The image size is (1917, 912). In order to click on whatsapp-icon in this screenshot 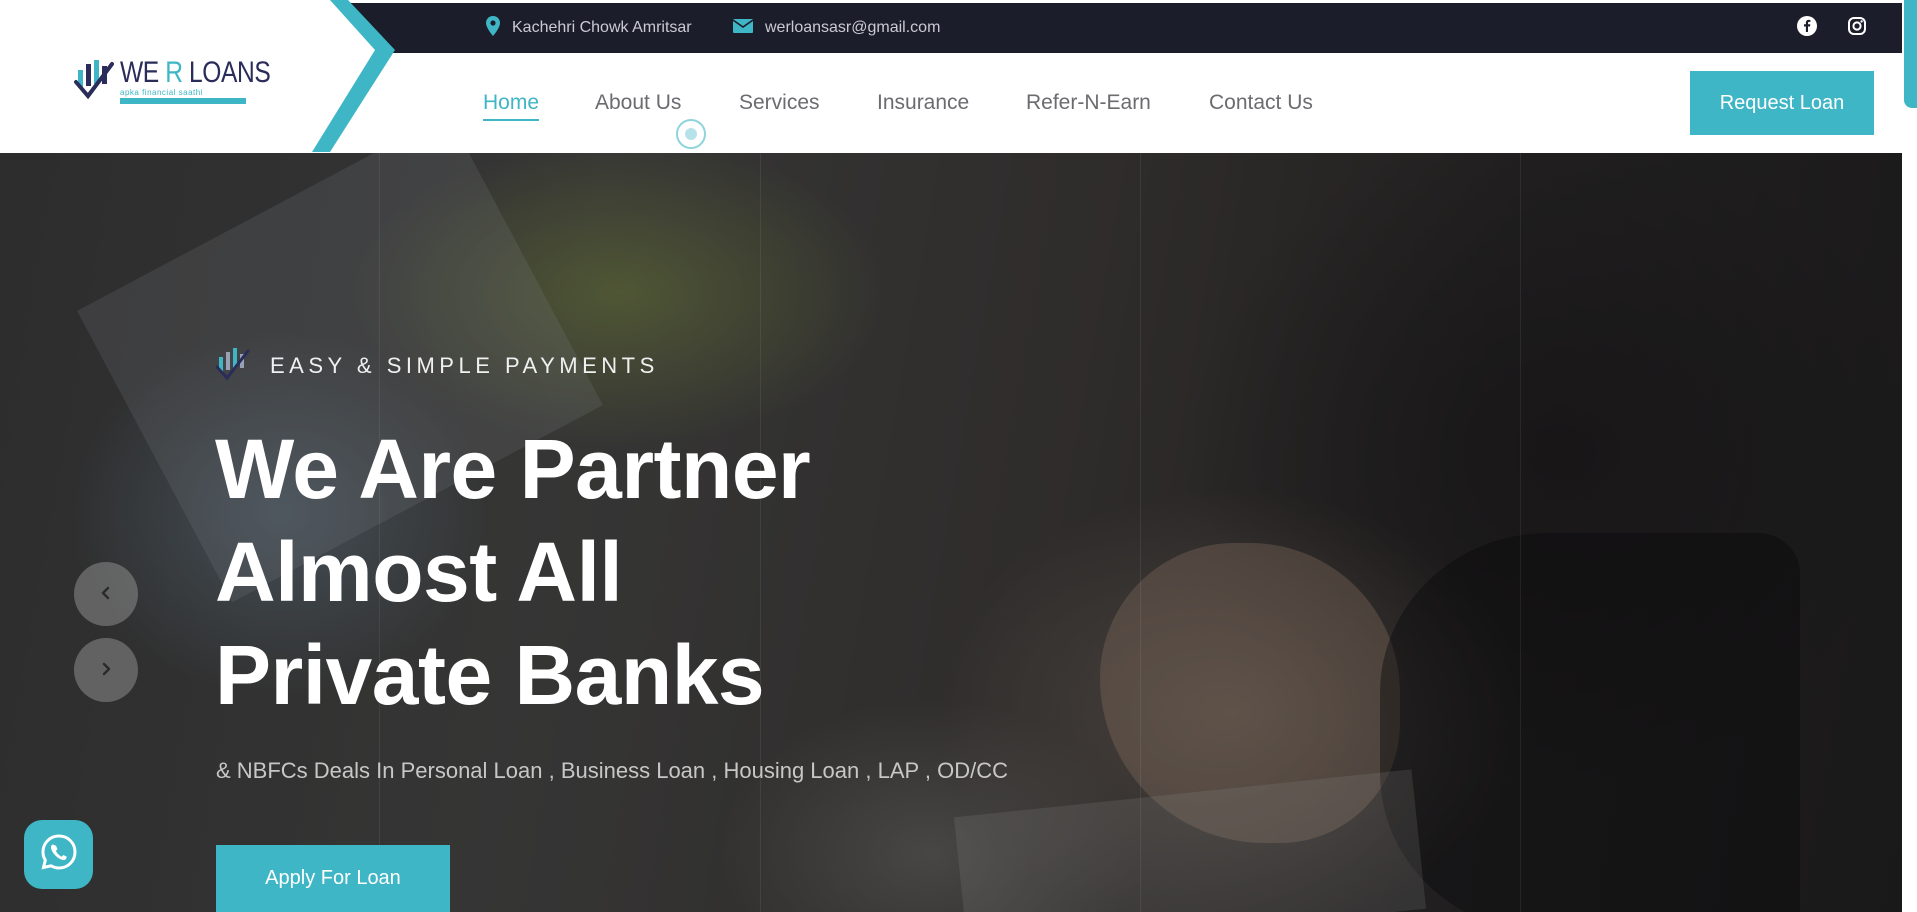, I will do `click(59, 854)`.